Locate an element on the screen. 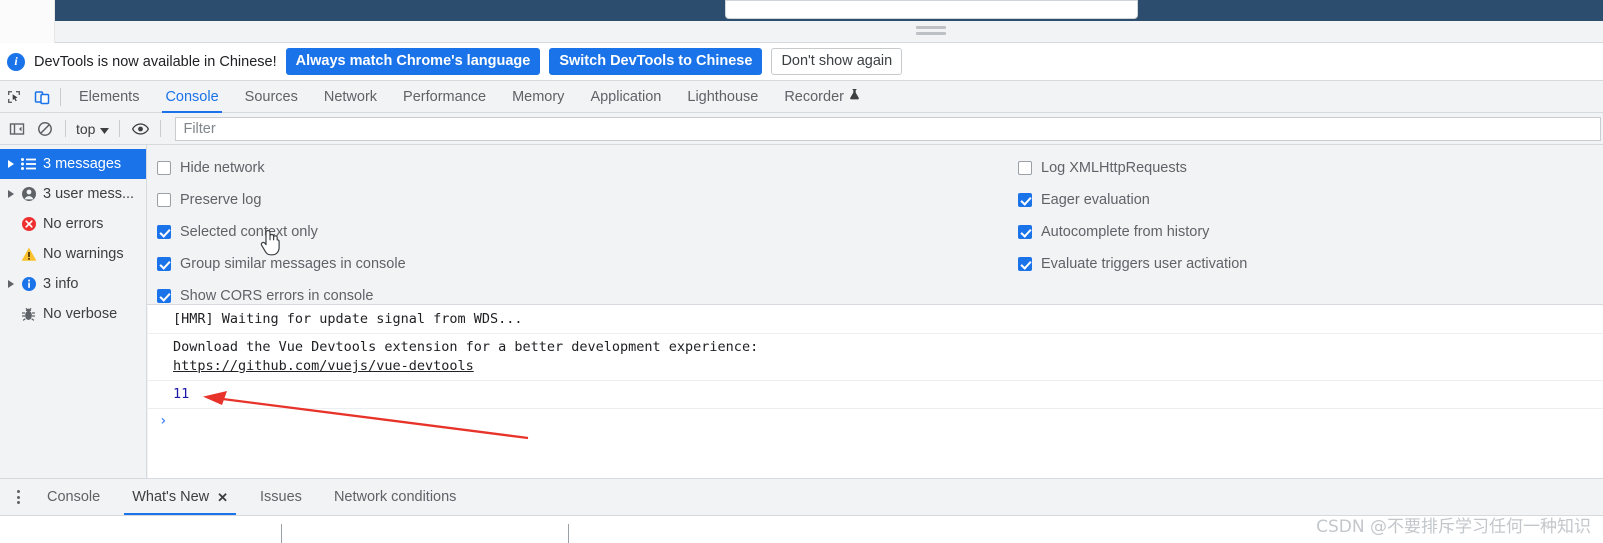 This screenshot has width=1603, height=543. setting-label: Eager evaluation is located at coordinates (1095, 200).